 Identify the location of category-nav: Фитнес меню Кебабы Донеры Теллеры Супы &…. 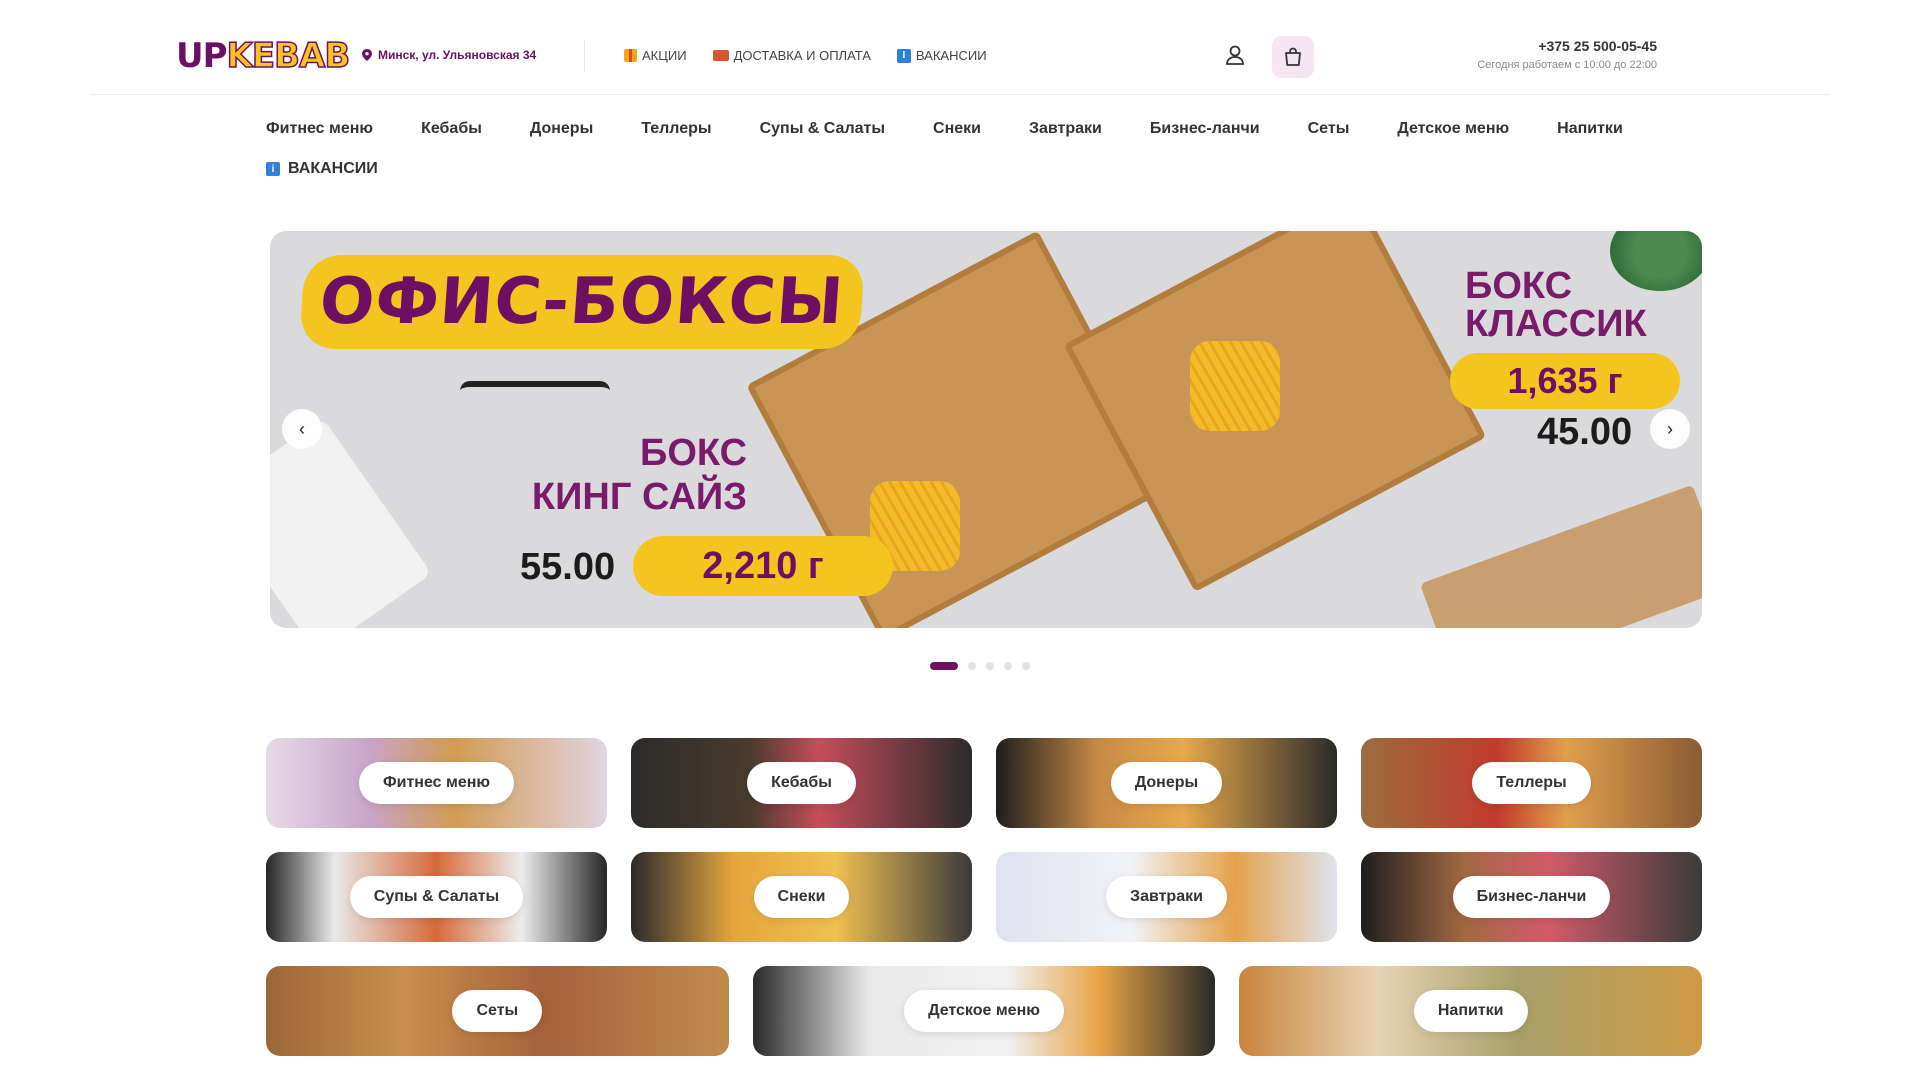
(966, 149).